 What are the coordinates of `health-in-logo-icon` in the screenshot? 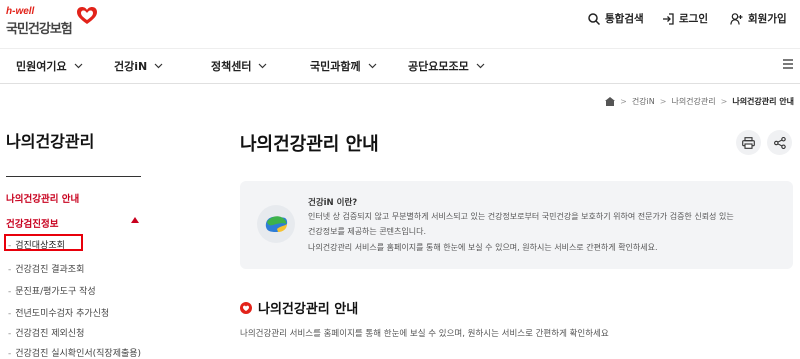 It's located at (276, 224).